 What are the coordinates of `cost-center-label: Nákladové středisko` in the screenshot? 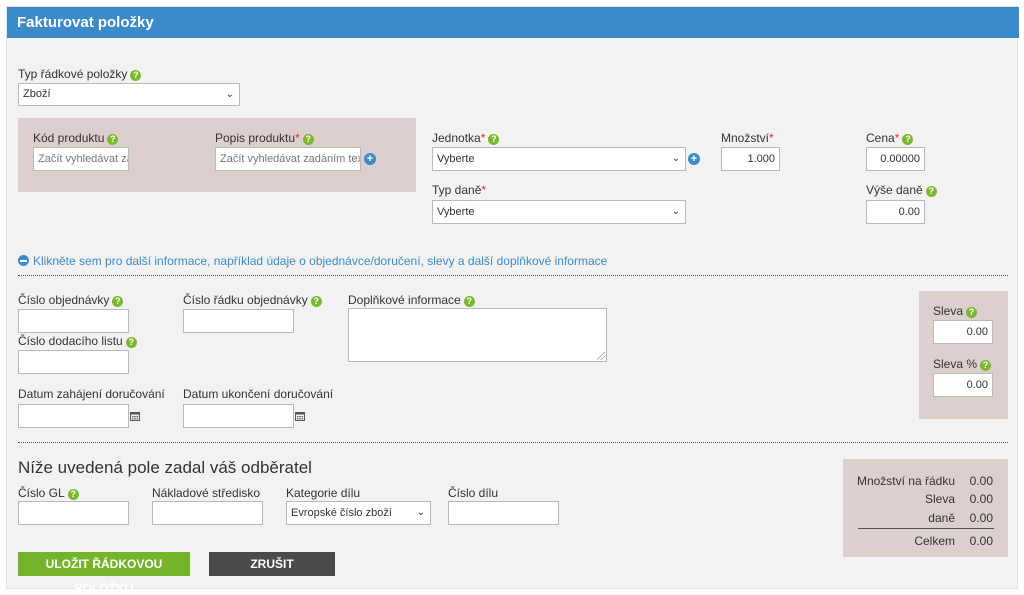 It's located at (206, 493).